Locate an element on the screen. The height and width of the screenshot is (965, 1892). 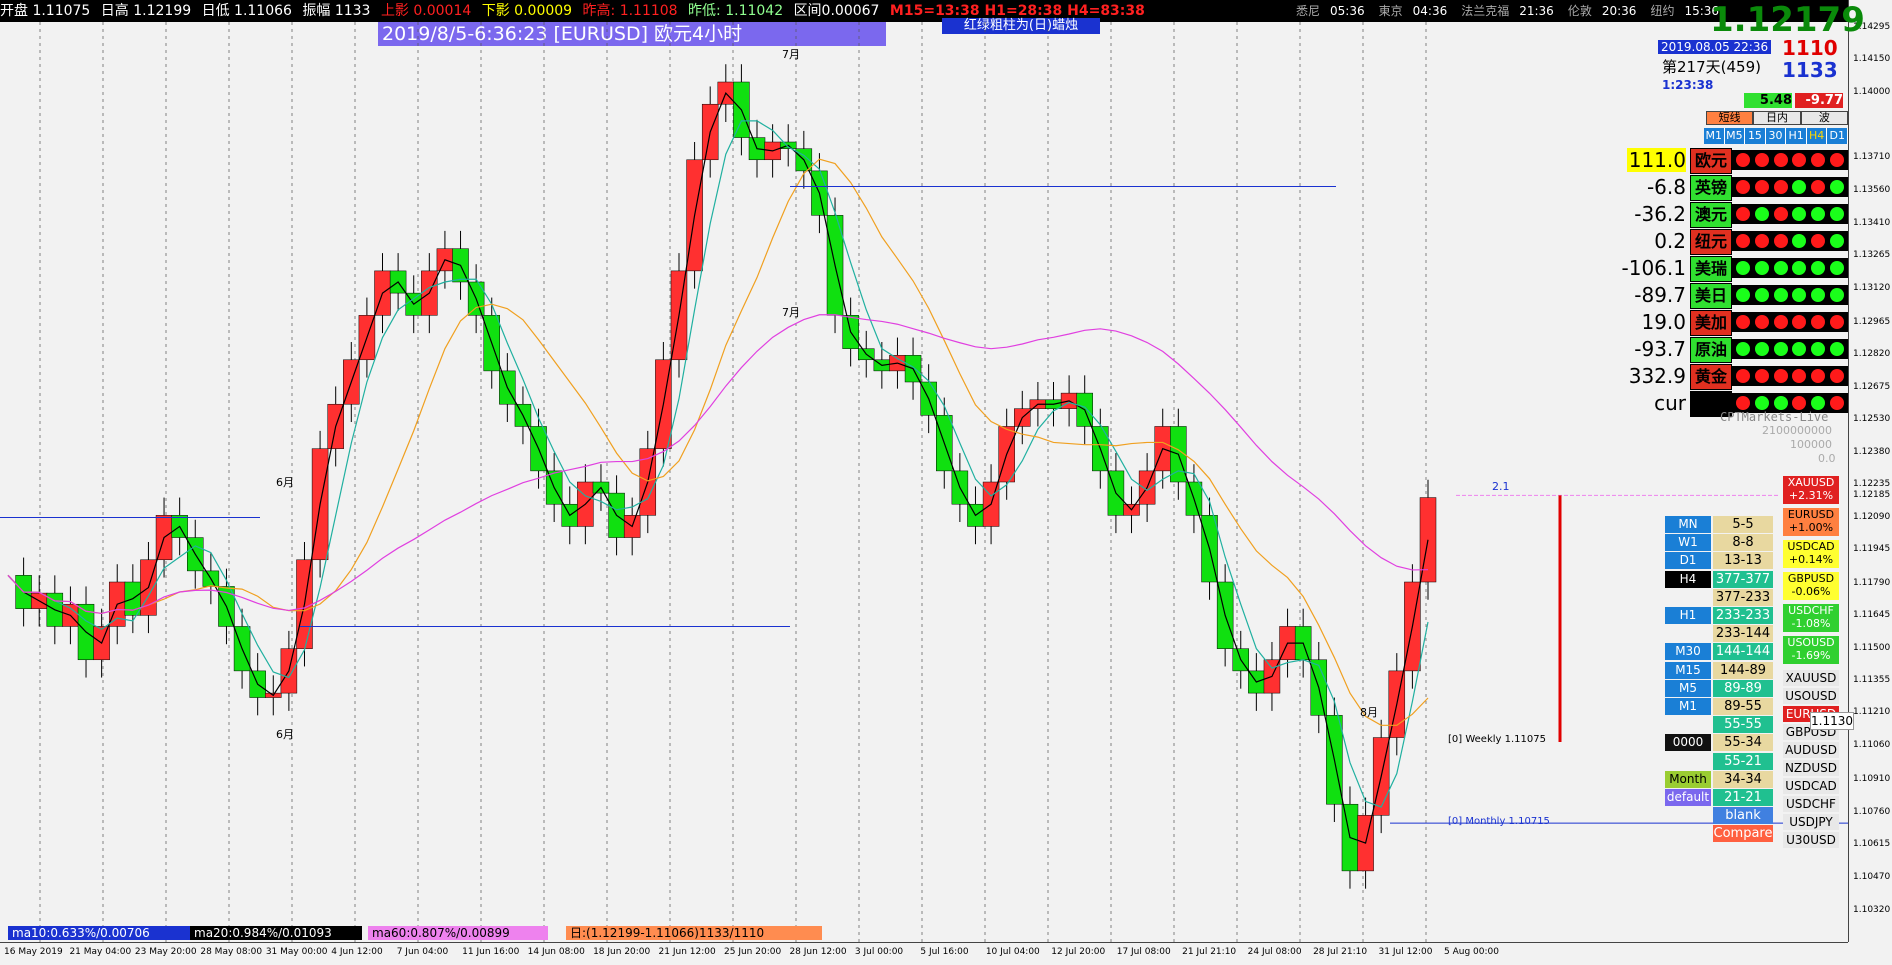
timeframe-range: 144-89 is located at coordinates (1743, 670).